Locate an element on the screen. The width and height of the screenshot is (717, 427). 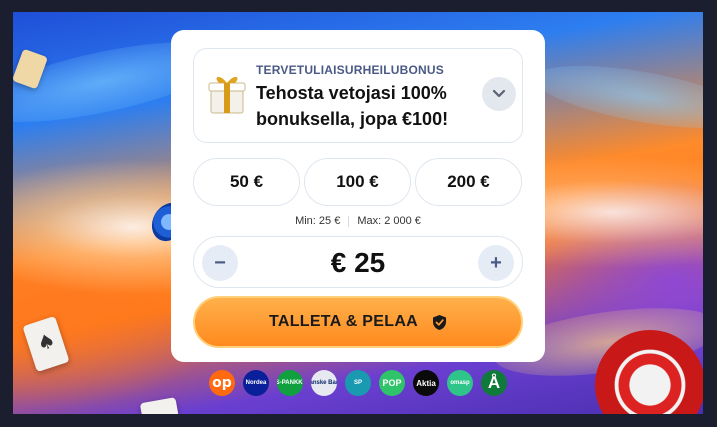
alandsbanken-icon: Å is located at coordinates (494, 383).